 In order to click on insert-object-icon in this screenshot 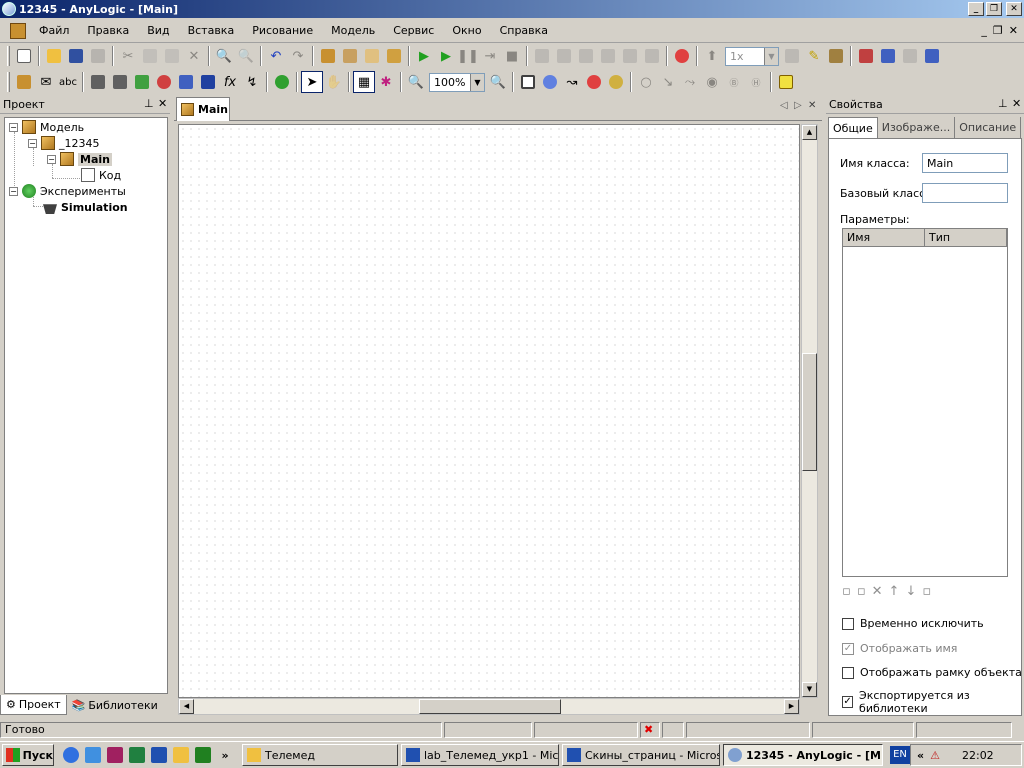, I will do `click(24, 82)`.